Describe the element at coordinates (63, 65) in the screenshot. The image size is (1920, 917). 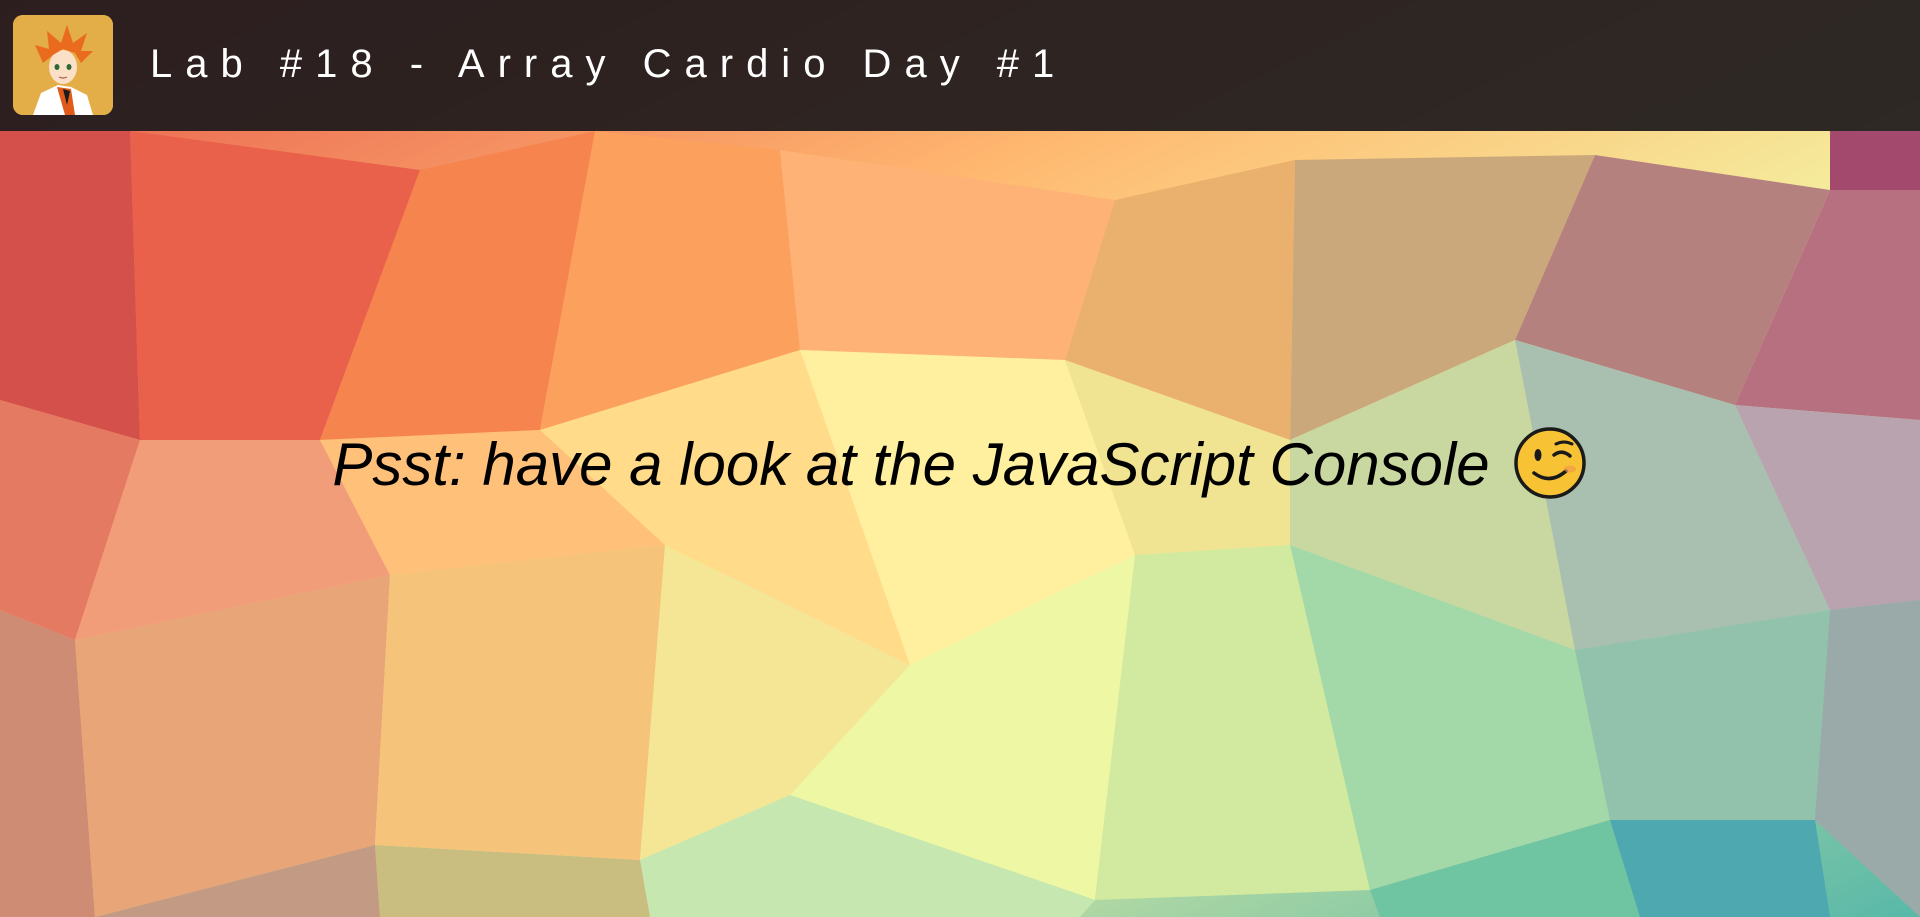
I see `anime-avatar-logo-icon` at that location.